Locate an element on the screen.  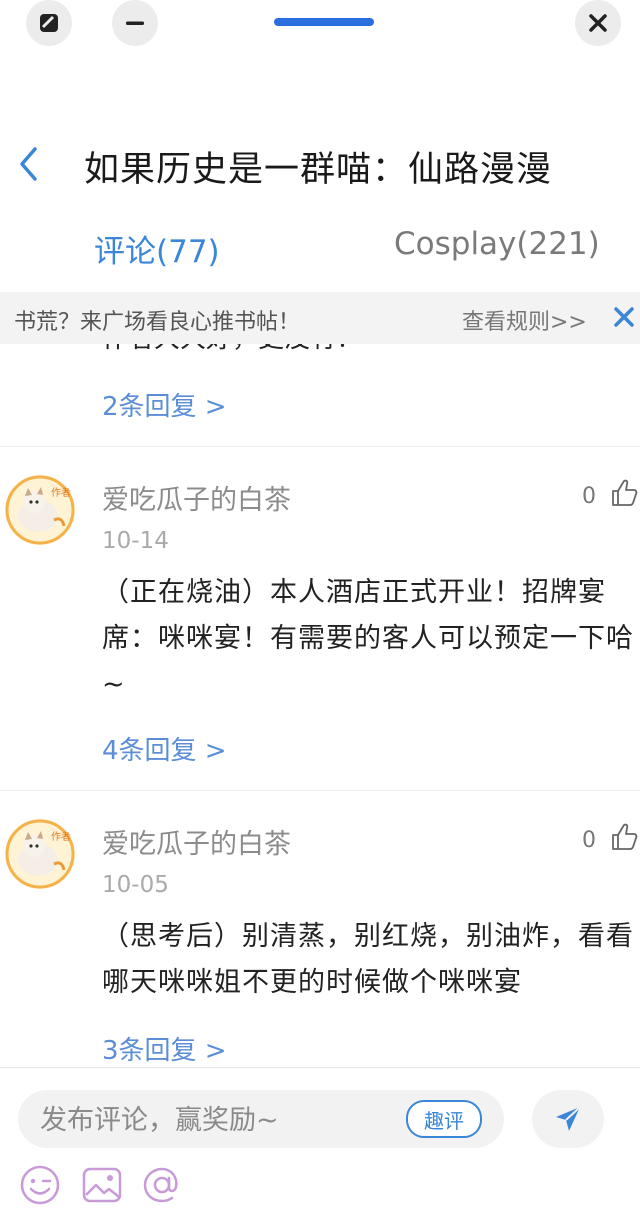
comment-text-clipped: 作者大大好，更没有！ is located at coordinates (232, 349).